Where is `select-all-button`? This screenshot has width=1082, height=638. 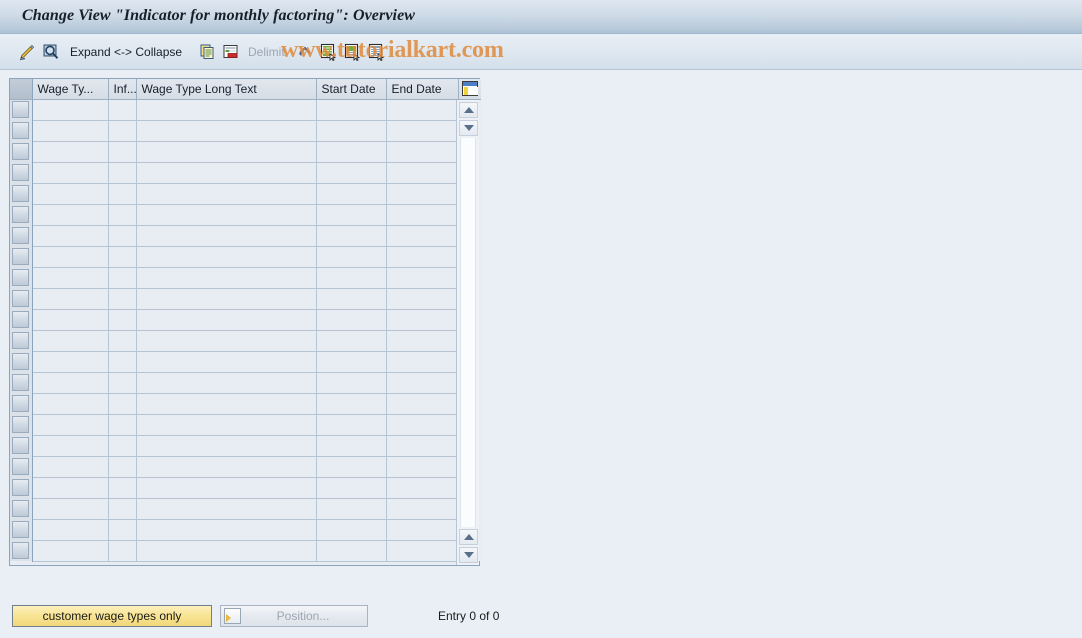 select-all-button is located at coordinates (328, 52).